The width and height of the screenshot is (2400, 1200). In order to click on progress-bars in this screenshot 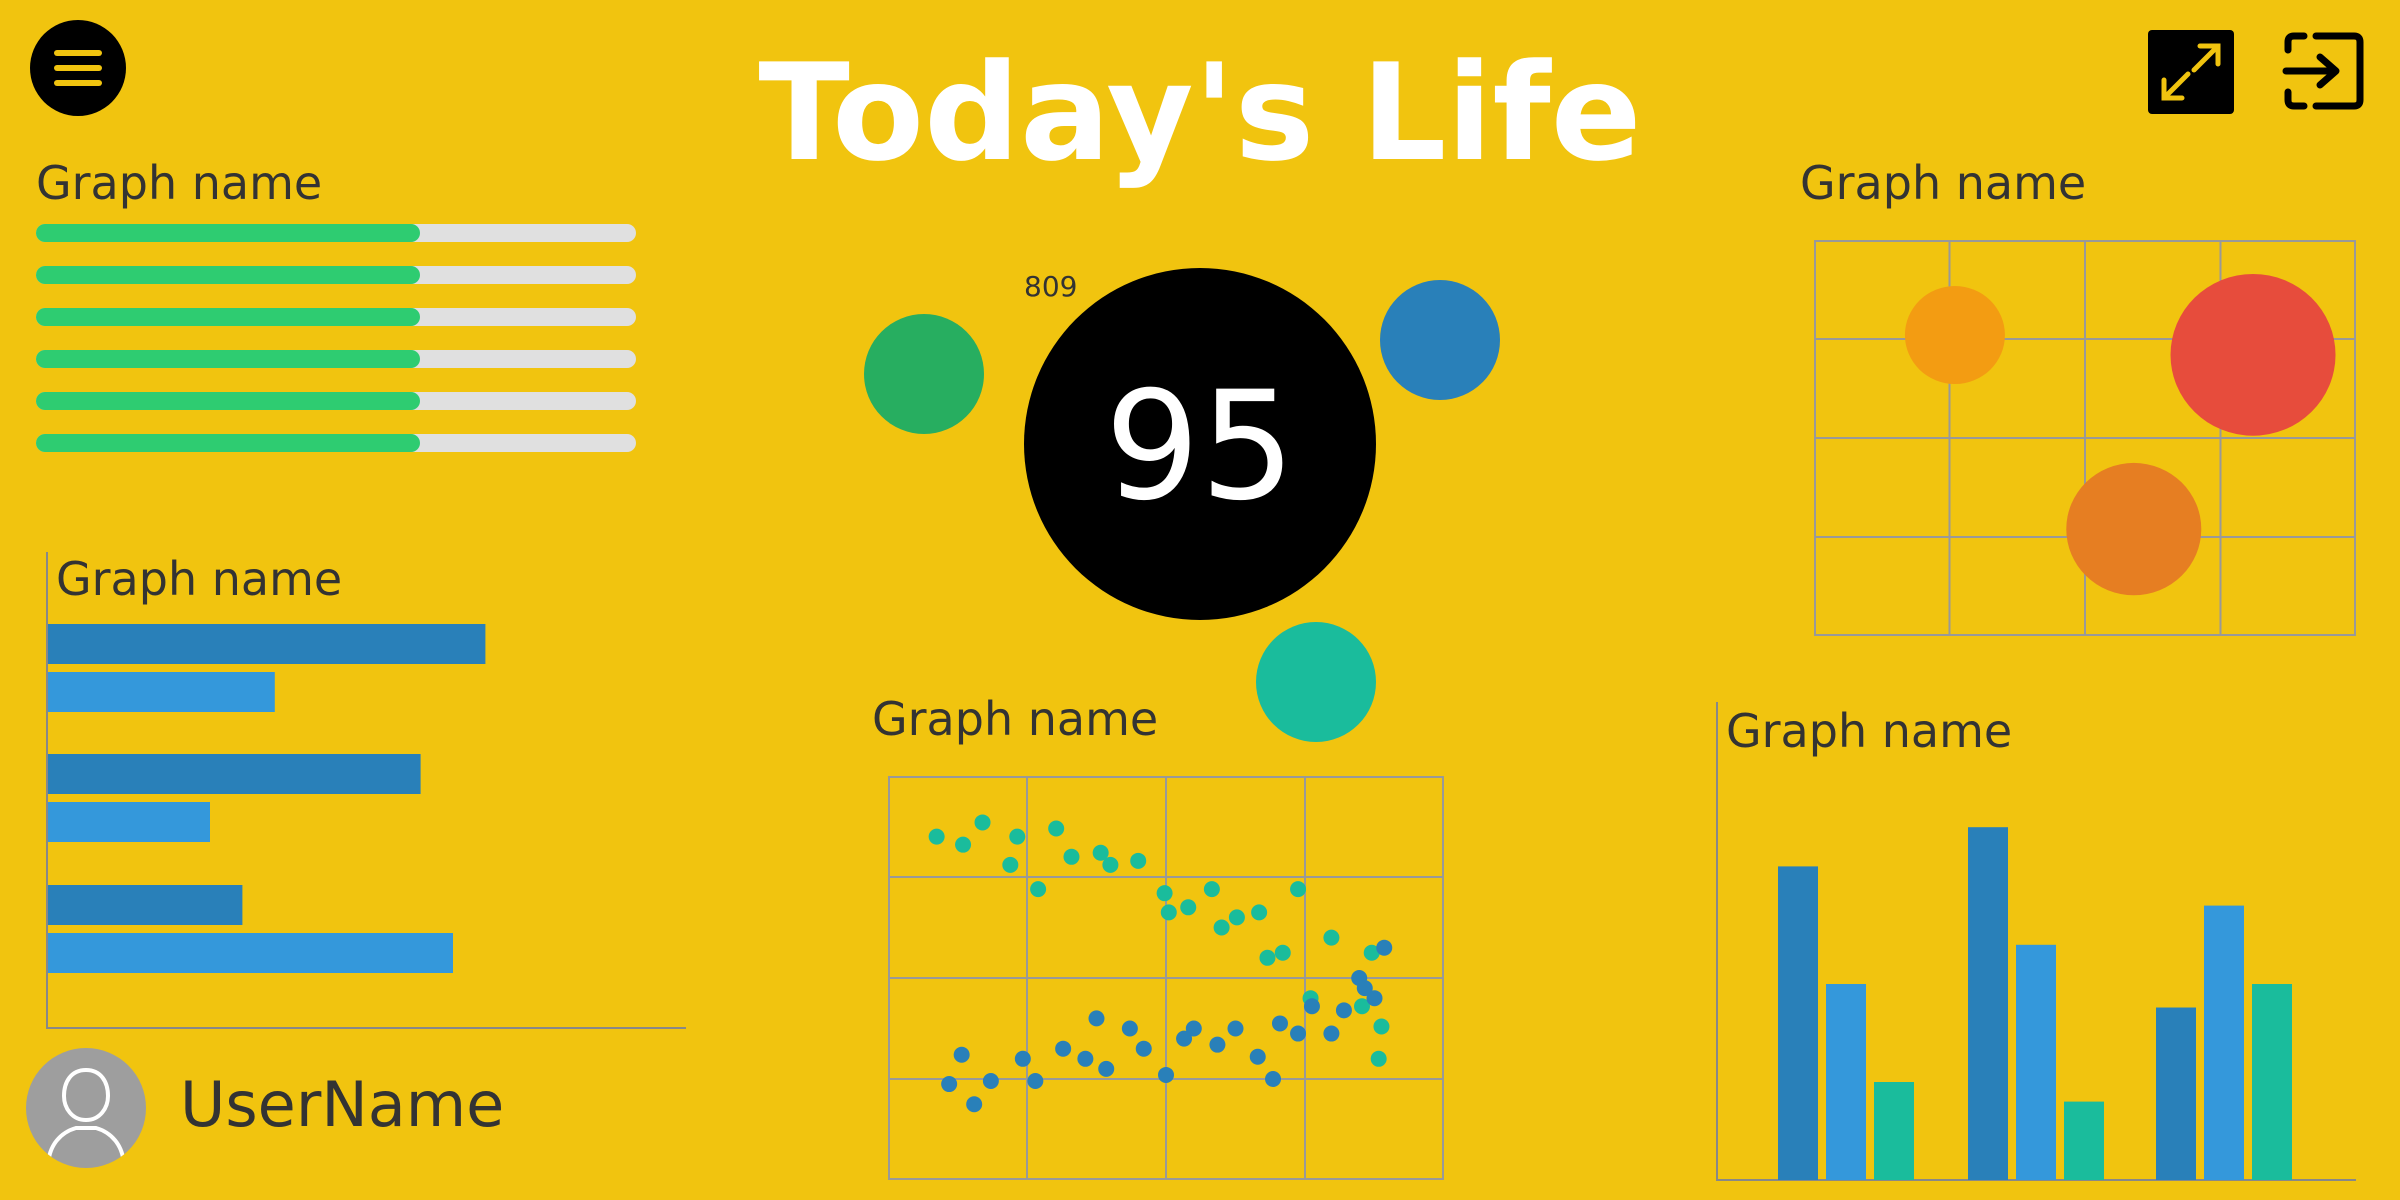, I will do `click(336, 349)`.